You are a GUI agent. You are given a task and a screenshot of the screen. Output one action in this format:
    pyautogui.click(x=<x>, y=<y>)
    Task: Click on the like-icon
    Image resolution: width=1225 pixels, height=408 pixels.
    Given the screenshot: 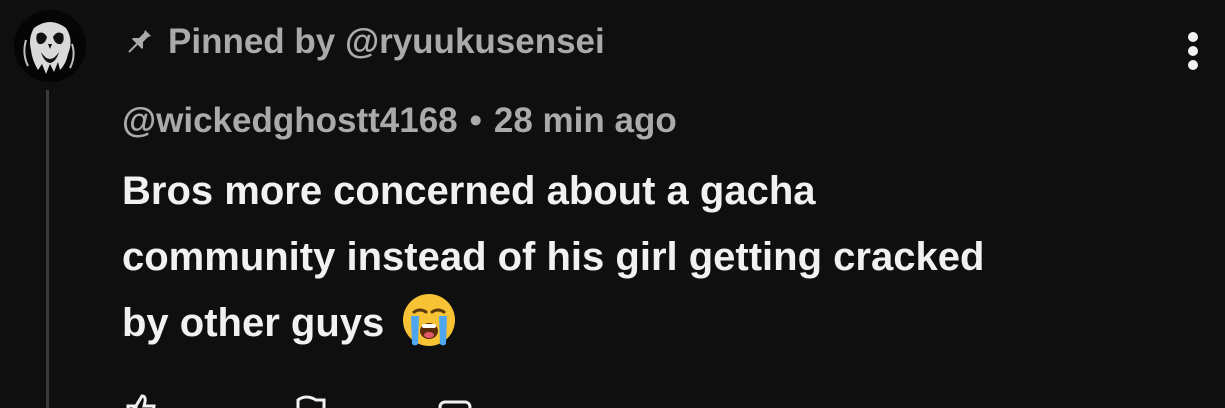 What is the action you would take?
    pyautogui.click(x=142, y=400)
    